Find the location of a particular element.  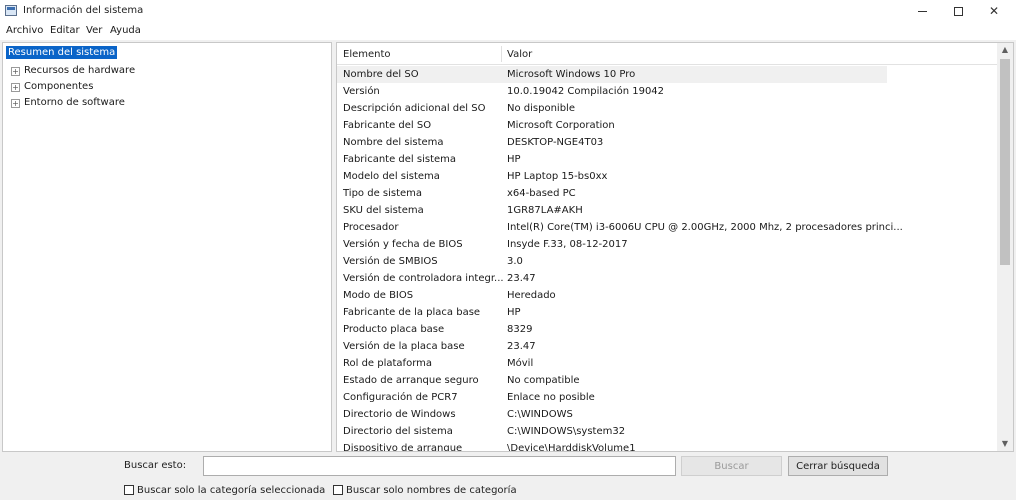

search-button: Buscar is located at coordinates (731, 466).